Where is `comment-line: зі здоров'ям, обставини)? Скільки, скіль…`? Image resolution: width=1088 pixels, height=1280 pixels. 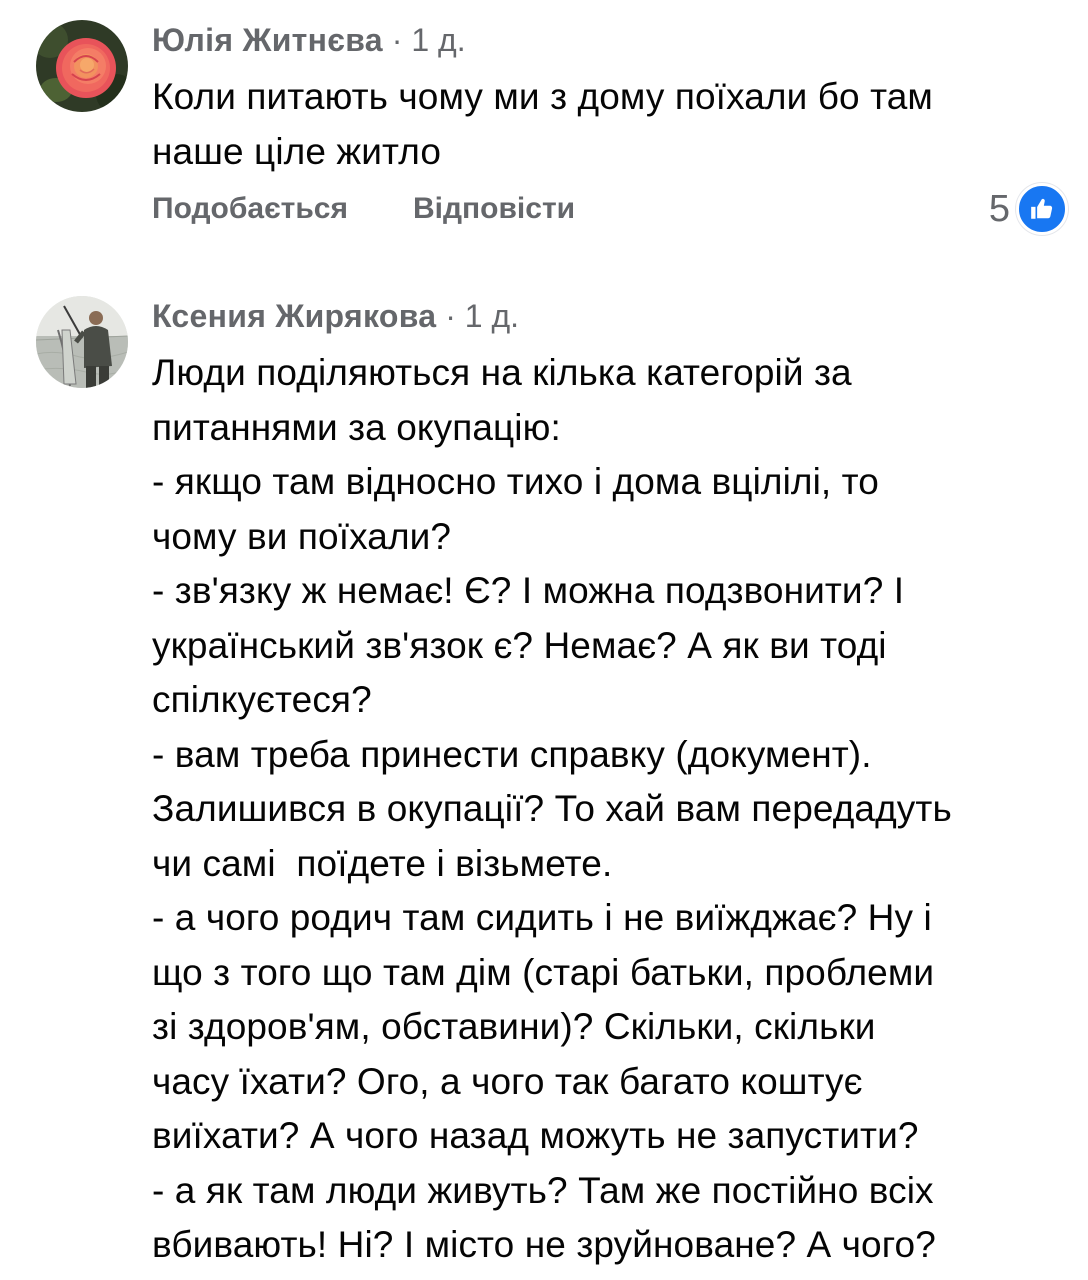
comment-line: зі здоров'ям, обставини)? Скільки, скіль… is located at coordinates (514, 1026).